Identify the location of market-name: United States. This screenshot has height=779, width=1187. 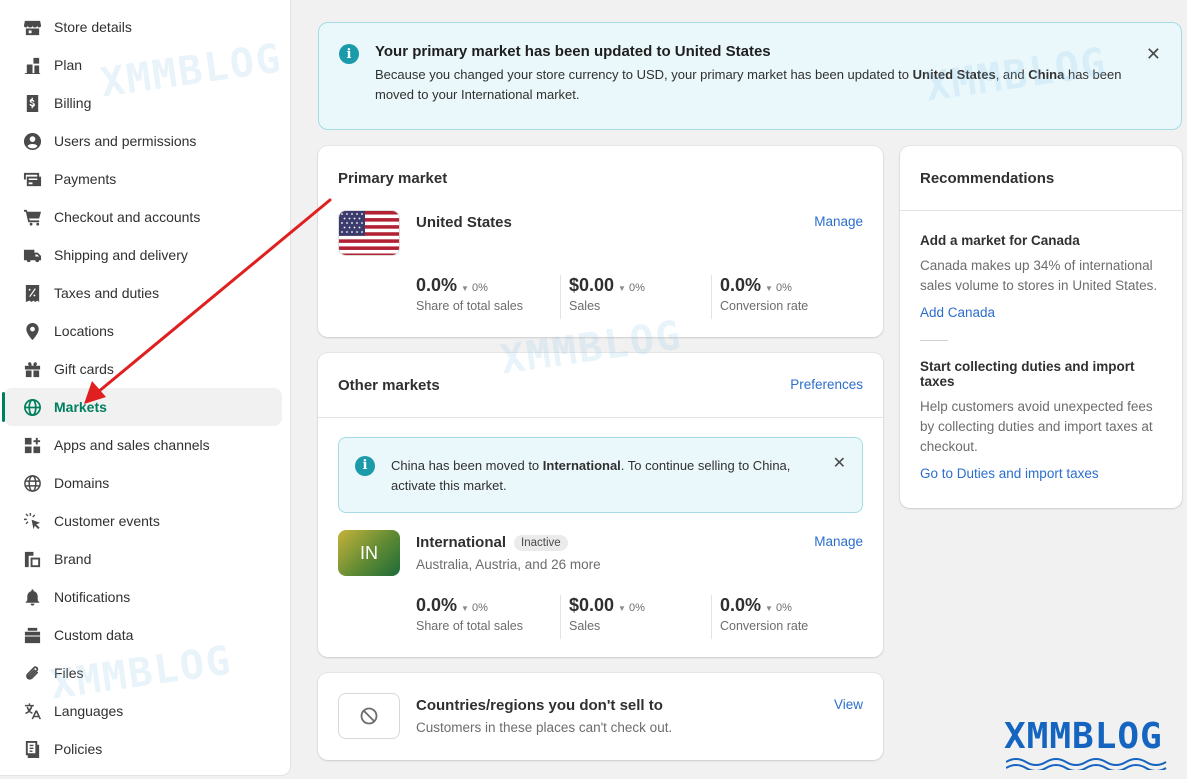
(464, 222).